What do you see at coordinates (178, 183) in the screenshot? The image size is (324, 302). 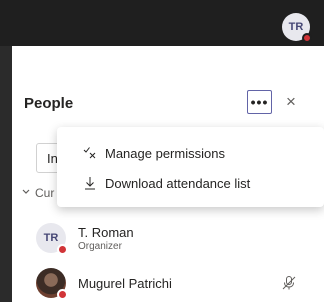 I see `menu-item-label: Download attendance list` at bounding box center [178, 183].